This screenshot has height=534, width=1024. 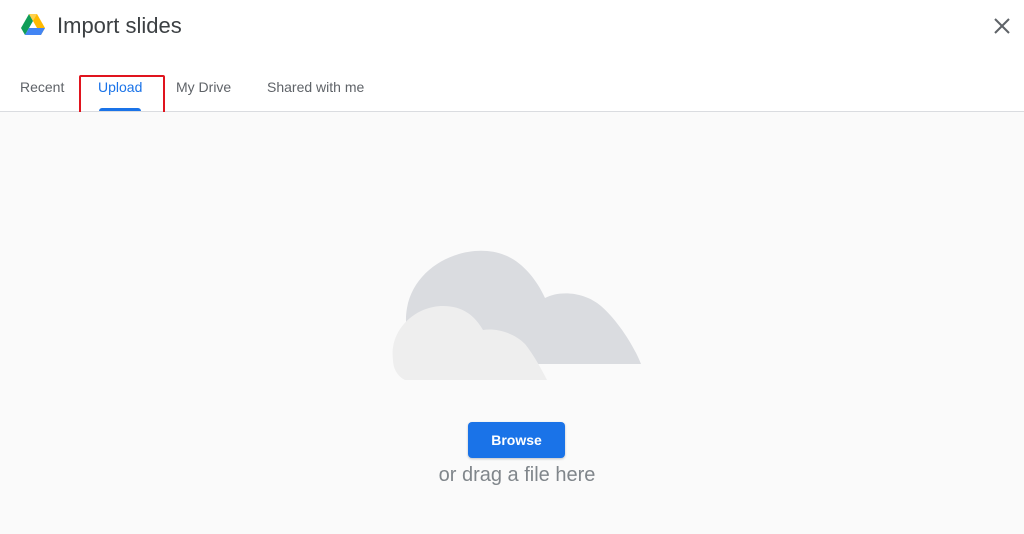 I want to click on annotation-highlight-box, so click(x=122, y=96).